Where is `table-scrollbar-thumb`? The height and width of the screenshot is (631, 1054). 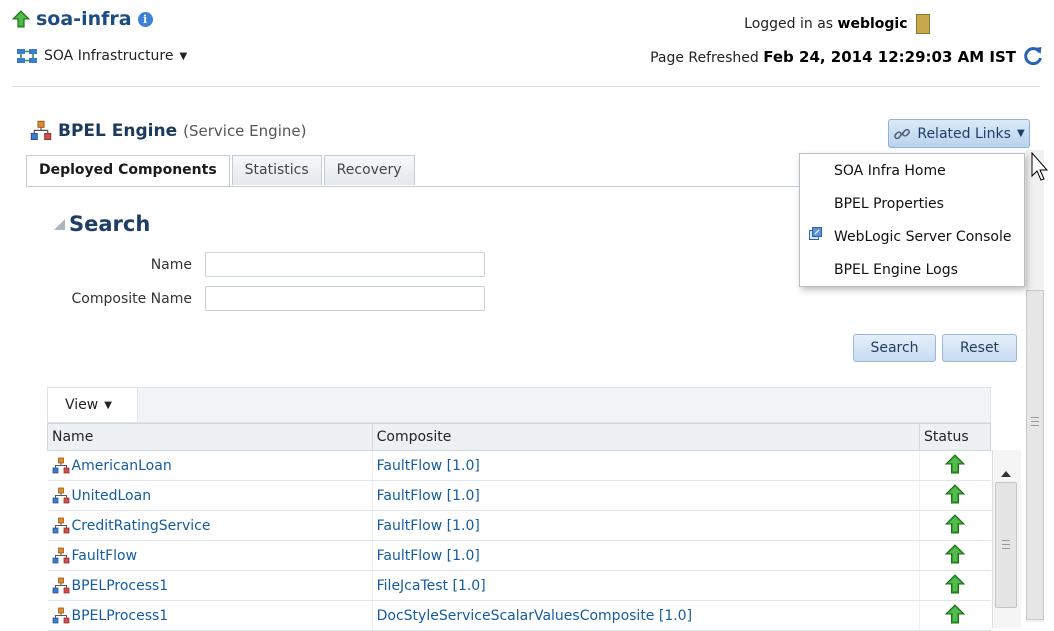
table-scrollbar-thumb is located at coordinates (1006, 545).